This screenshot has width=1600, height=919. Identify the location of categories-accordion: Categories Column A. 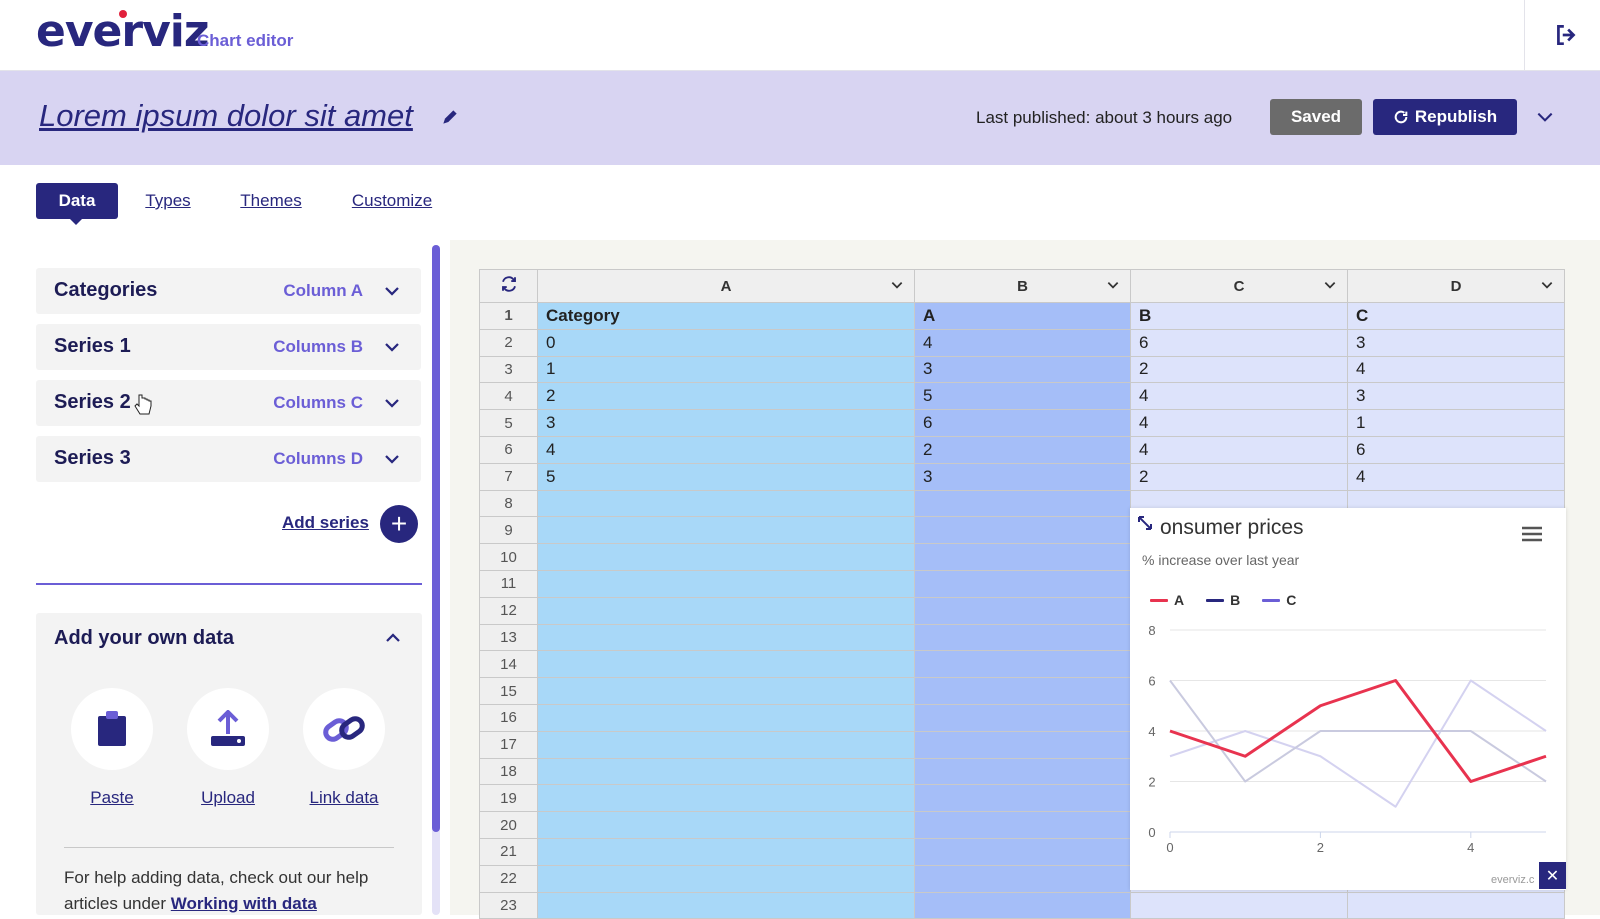
(228, 291).